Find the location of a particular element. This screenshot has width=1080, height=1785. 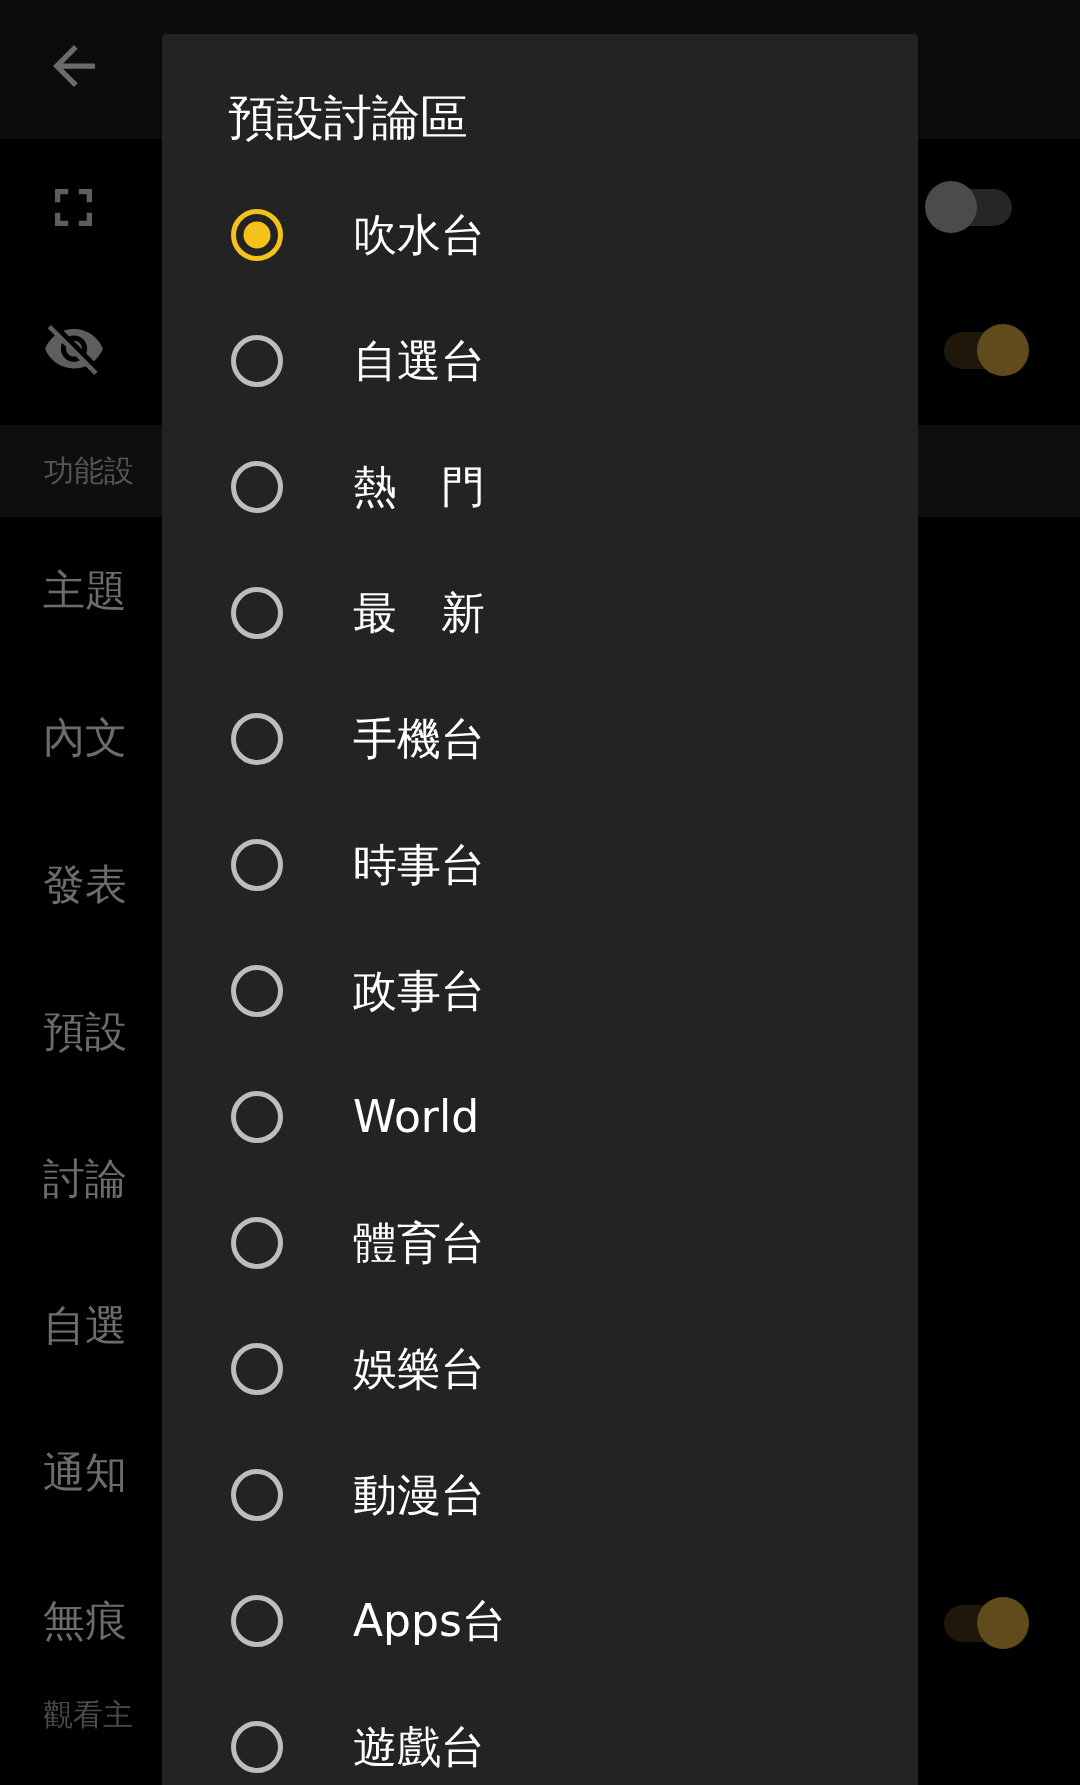

fullscreen-icon is located at coordinates (73, 207).